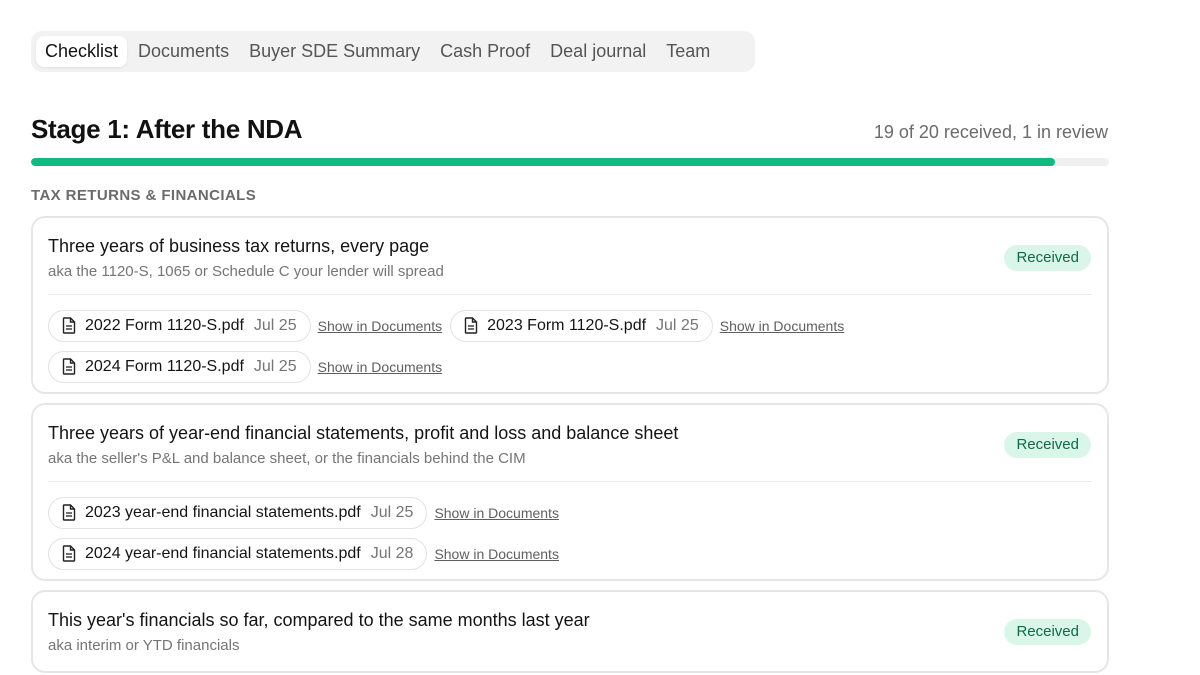 This screenshot has height=675, width=1200. What do you see at coordinates (82, 51) in the screenshot?
I see `tab-checklist: Checklist` at bounding box center [82, 51].